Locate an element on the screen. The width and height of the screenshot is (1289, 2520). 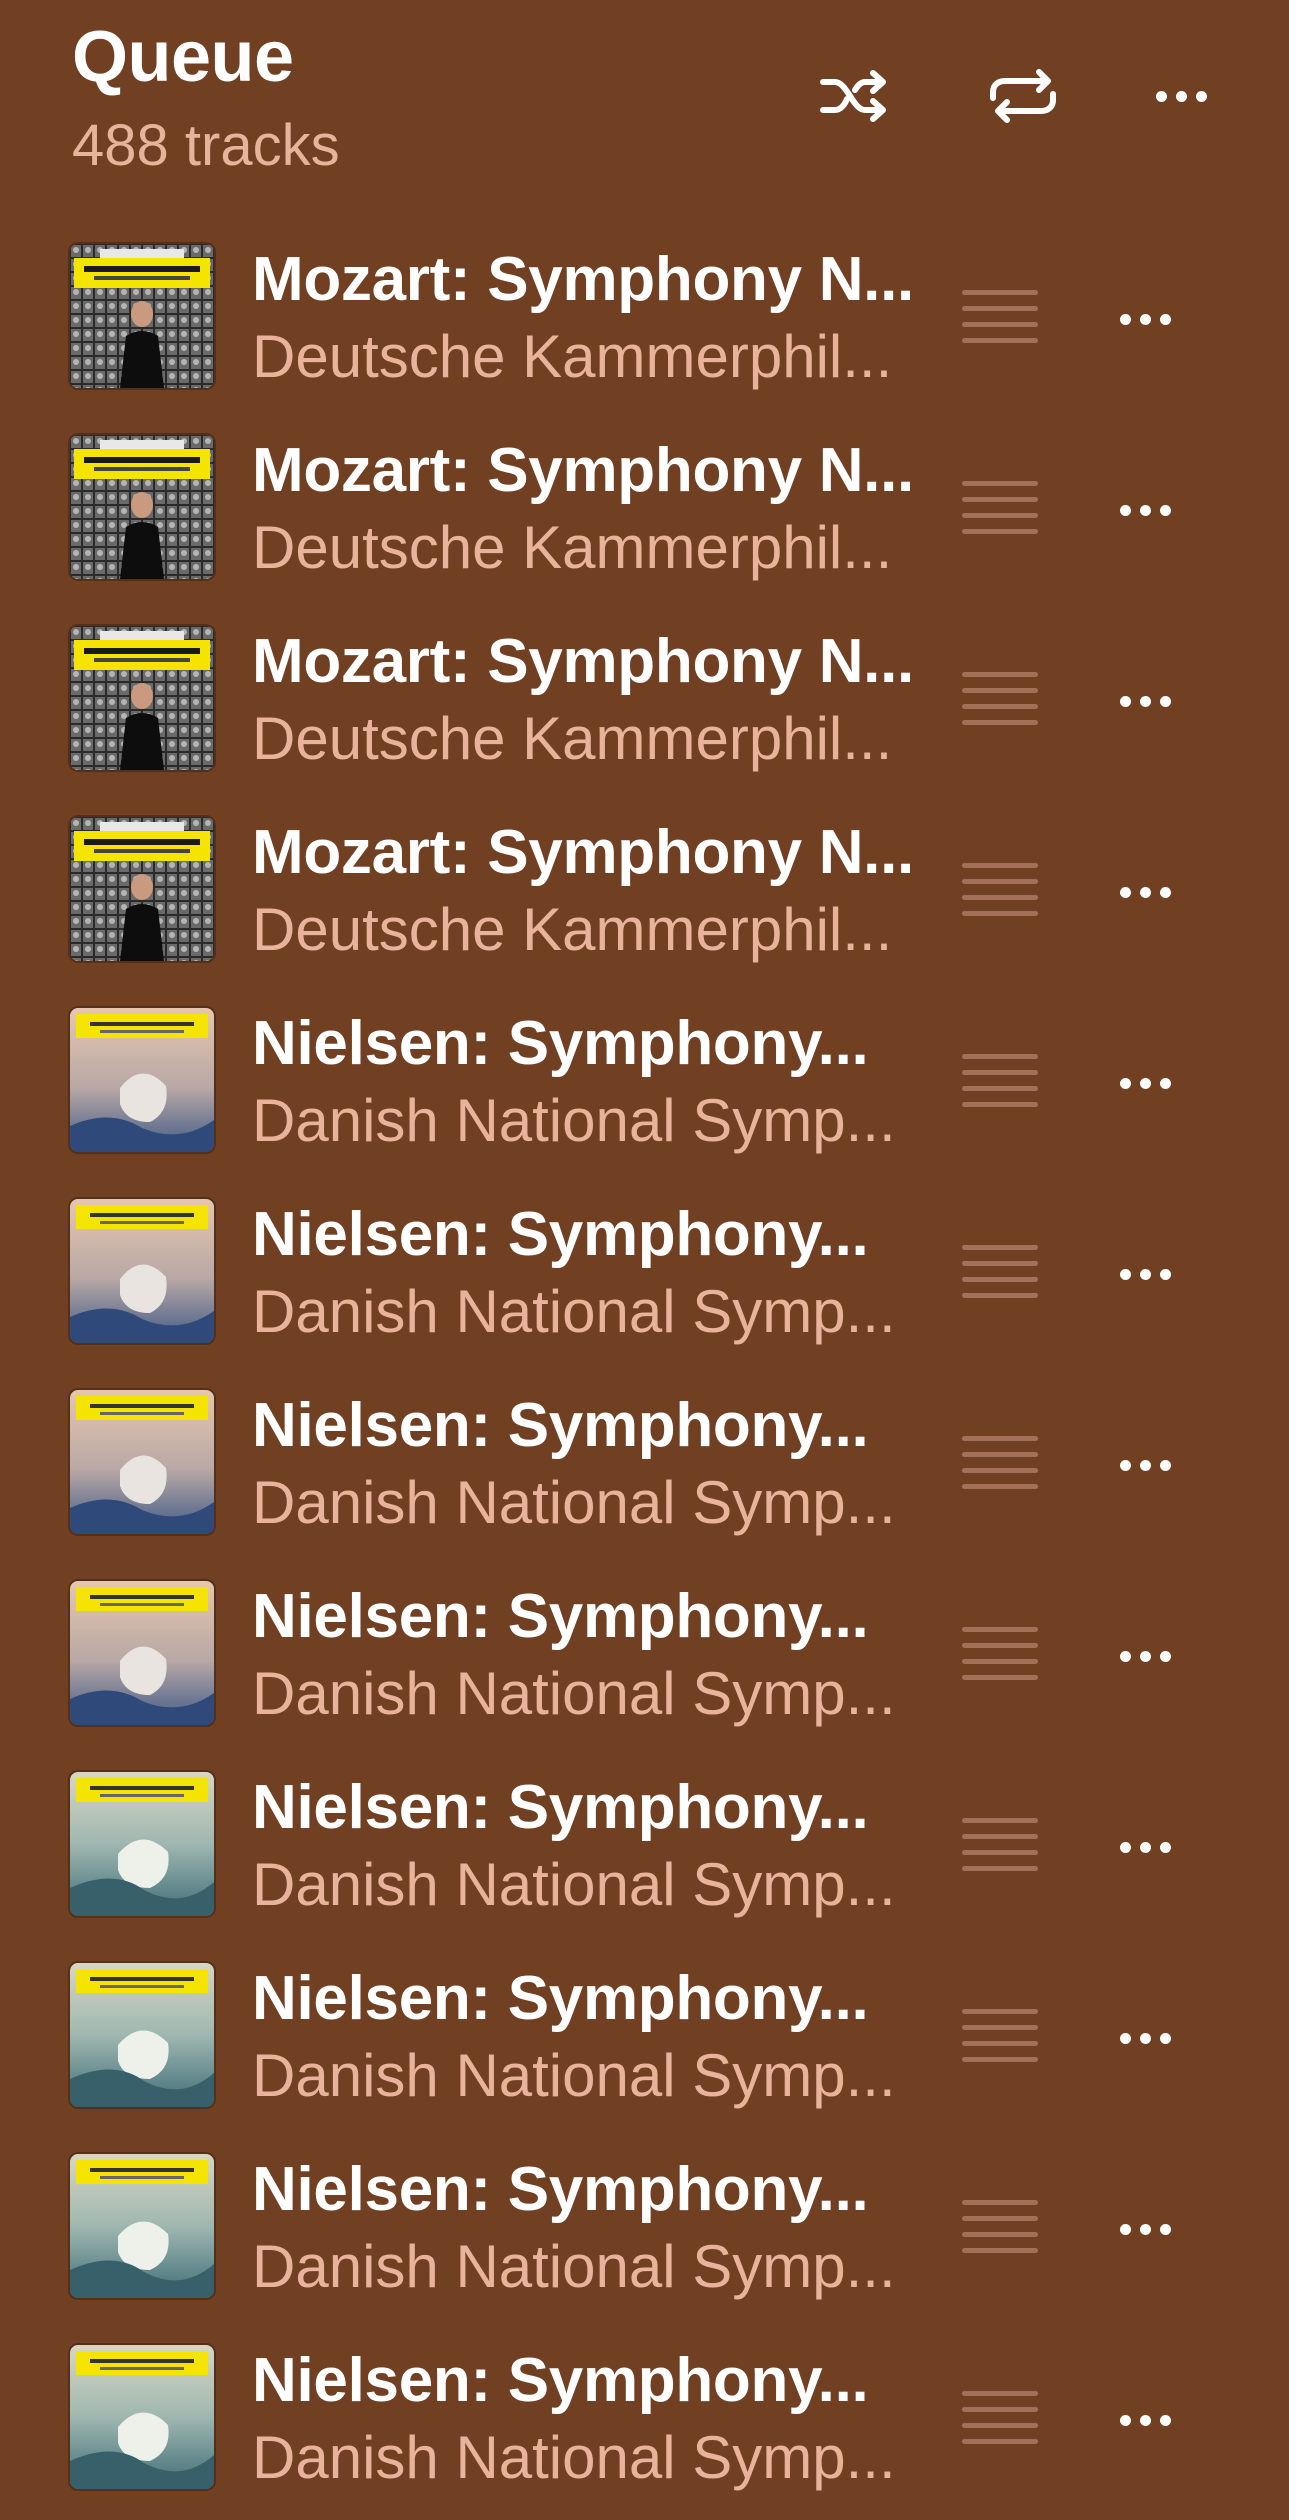
repeat-icon is located at coordinates (1023, 96).